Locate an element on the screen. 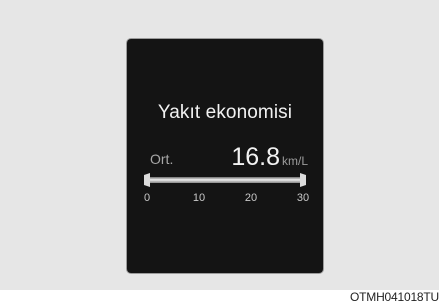 The height and width of the screenshot is (305, 439). display-title: Yakıt ekonomisi is located at coordinates (225, 112).